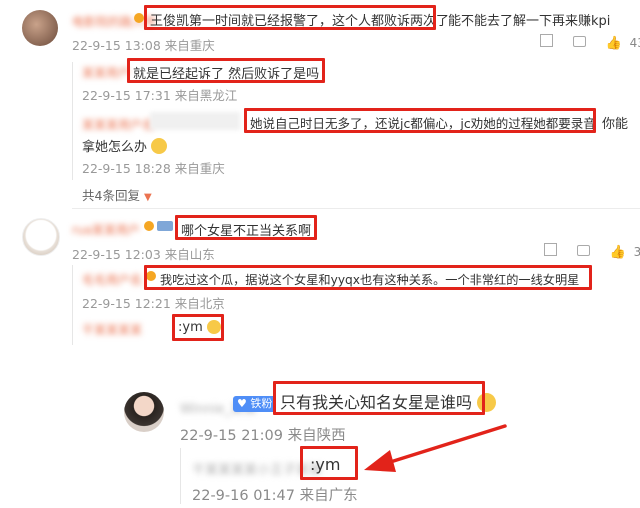 This screenshot has width=640, height=508. I want to click on comment-actions: 👍 43, so click(590, 42).